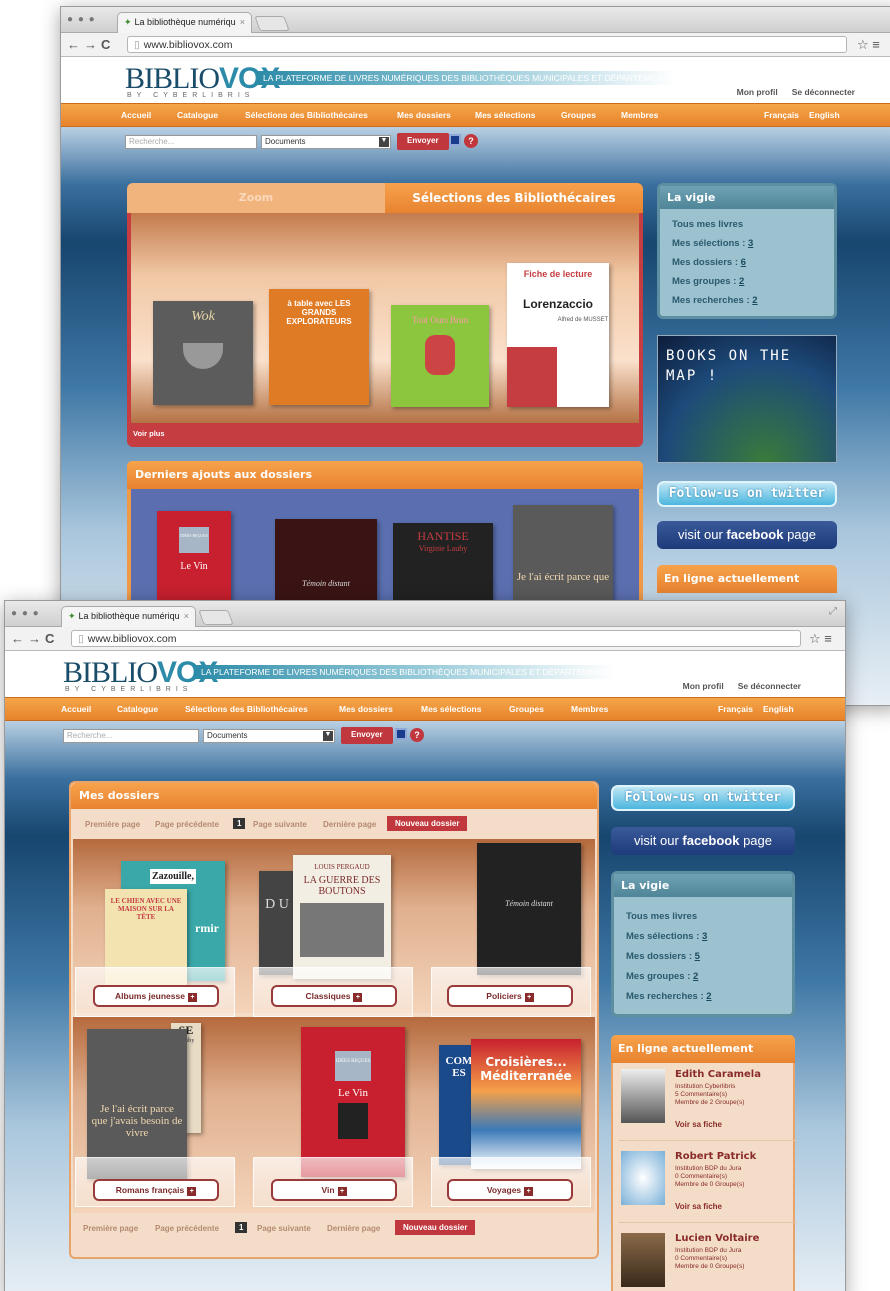  I want to click on book-cover: Témoin distant, so click(529, 909).